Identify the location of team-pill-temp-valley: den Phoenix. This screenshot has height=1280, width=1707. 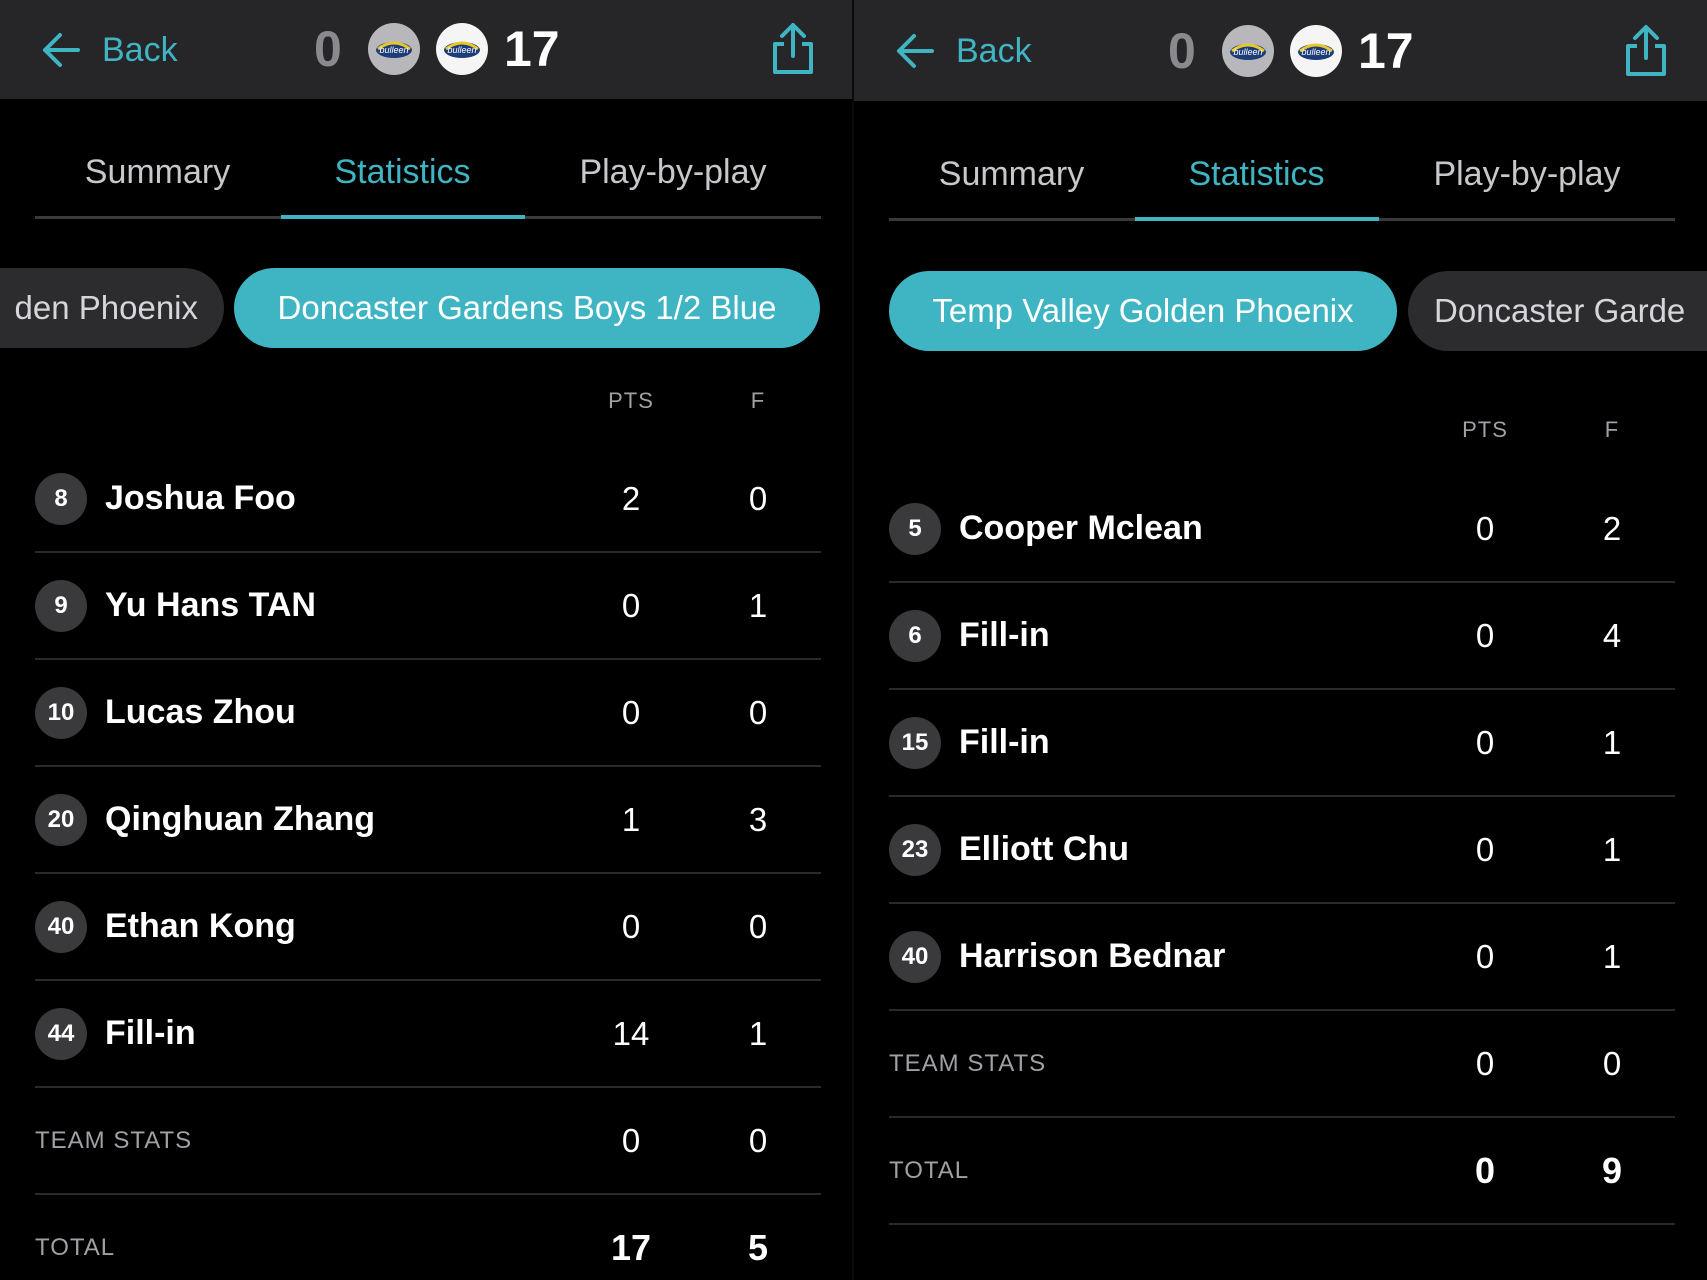
(112, 308).